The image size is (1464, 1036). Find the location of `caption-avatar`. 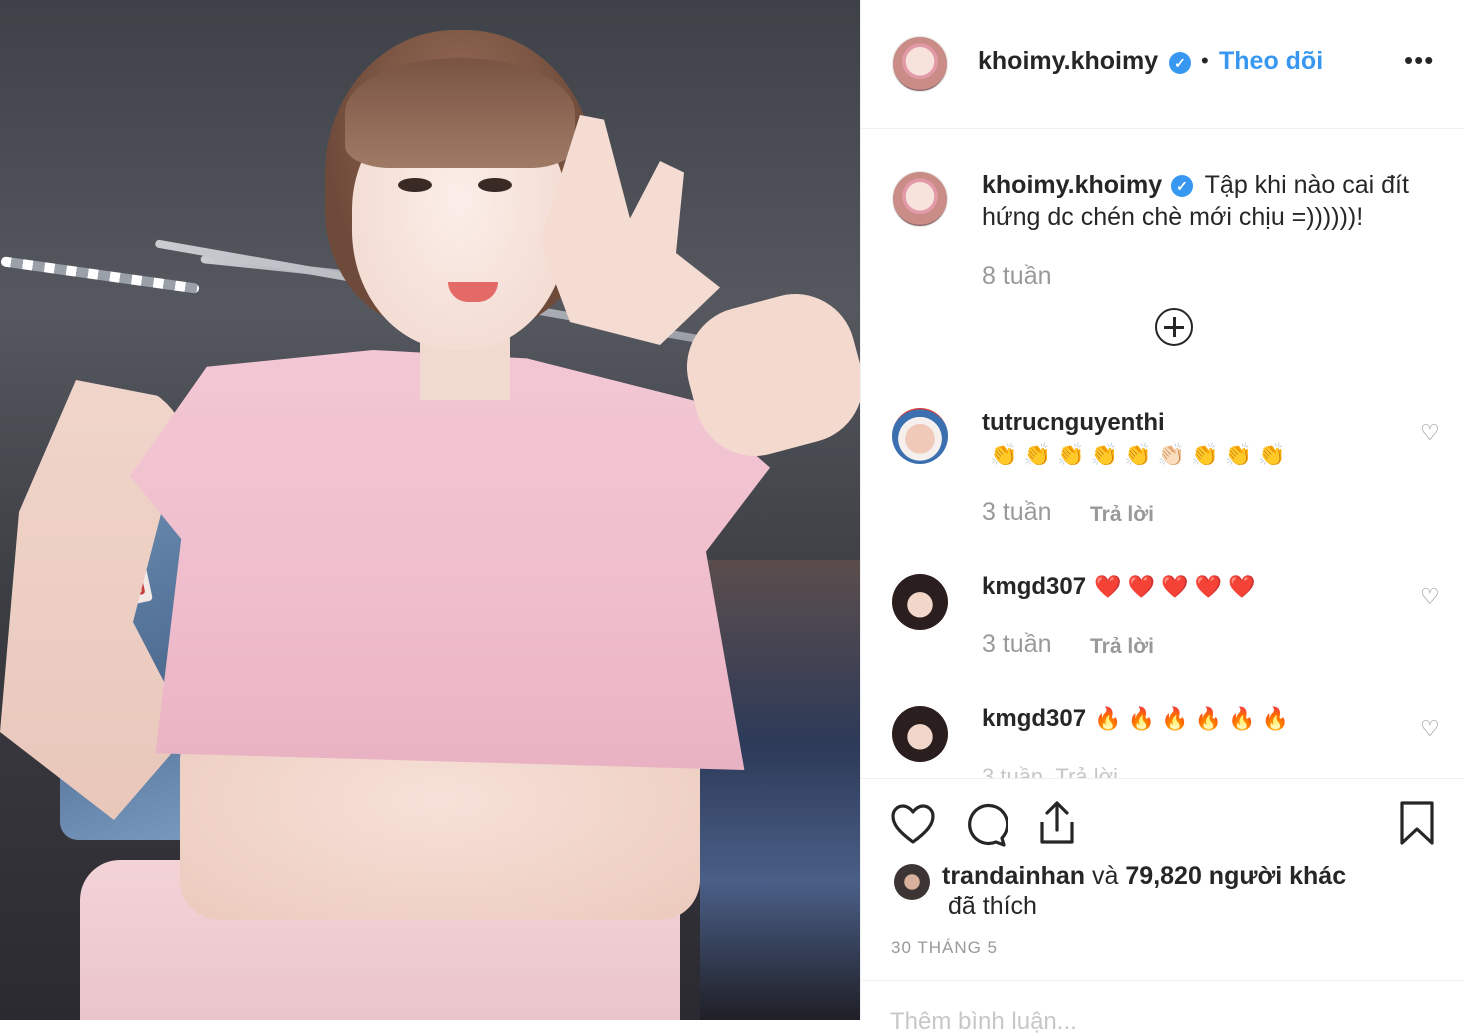

caption-avatar is located at coordinates (920, 199).